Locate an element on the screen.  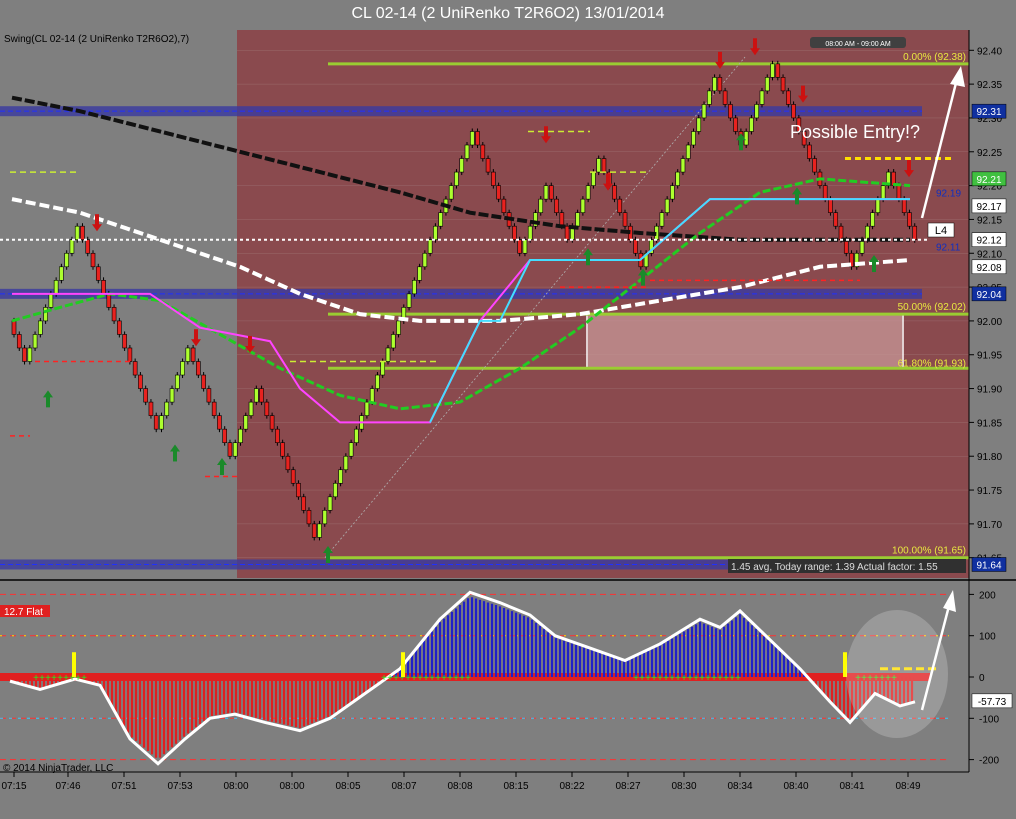
y-tick-label: 91.95 is located at coordinates (989, 356).